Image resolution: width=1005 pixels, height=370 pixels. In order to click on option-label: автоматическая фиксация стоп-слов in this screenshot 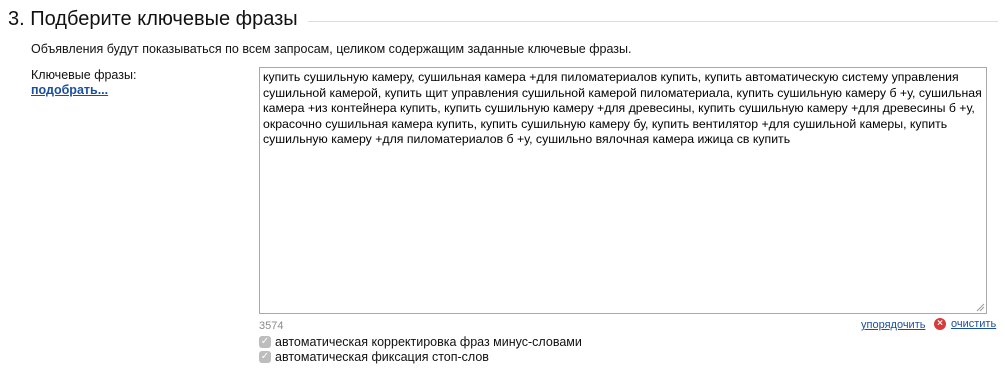, I will do `click(382, 357)`.